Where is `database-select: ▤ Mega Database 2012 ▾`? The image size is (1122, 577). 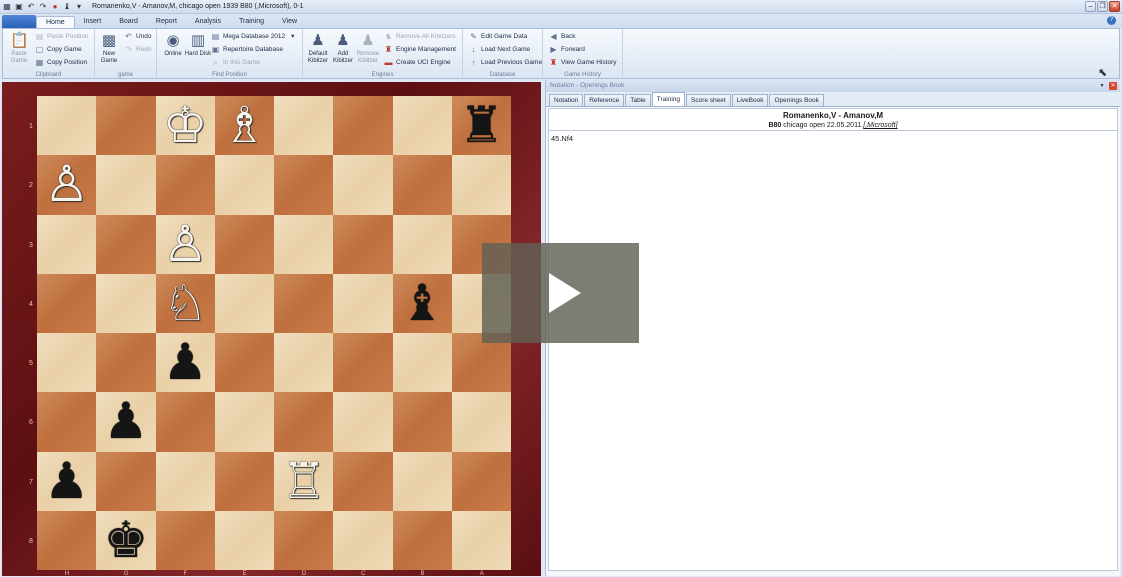 database-select: ▤ Mega Database 2012 ▾ is located at coordinates (253, 36).